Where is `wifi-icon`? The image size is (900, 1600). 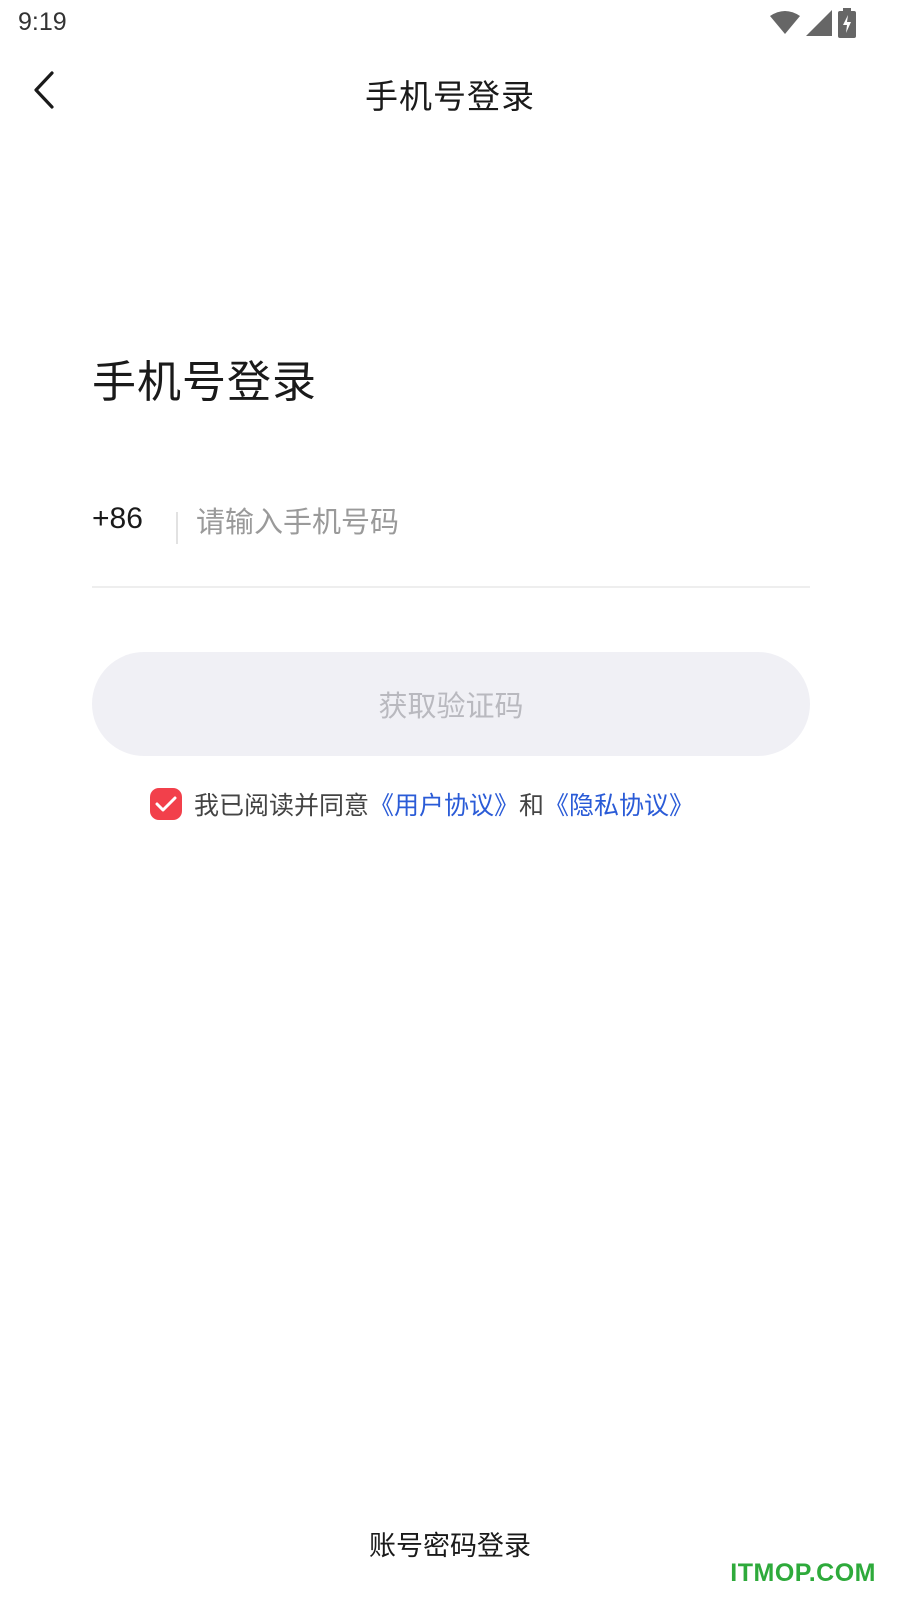 wifi-icon is located at coordinates (785, 23).